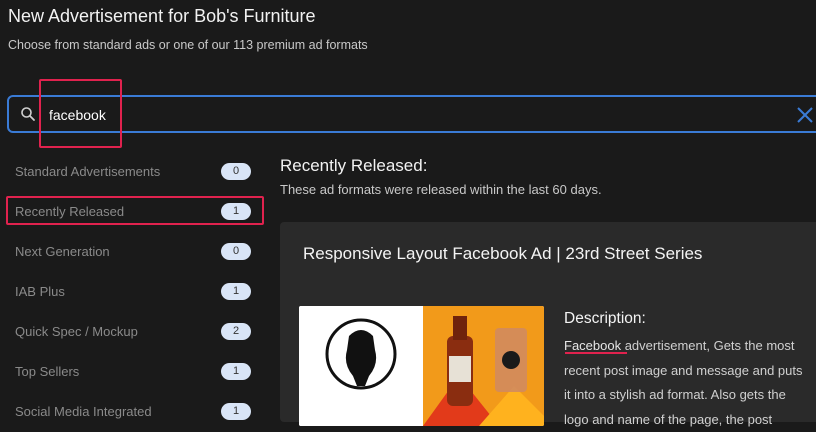 The height and width of the screenshot is (432, 816). Describe the element at coordinates (76, 331) in the screenshot. I see `sidebar-item-label: Quick Spec / Mockup` at that location.